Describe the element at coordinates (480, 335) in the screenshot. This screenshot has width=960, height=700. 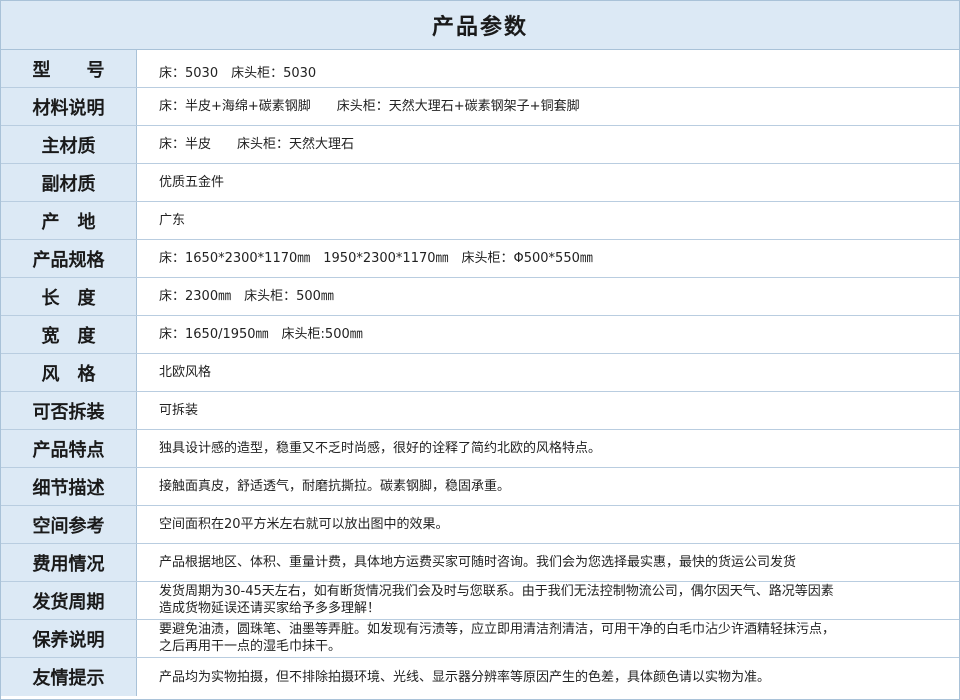
I see `row-width: 宽 度 床：1650/1950㎜ 床头柜:500㎜` at that location.